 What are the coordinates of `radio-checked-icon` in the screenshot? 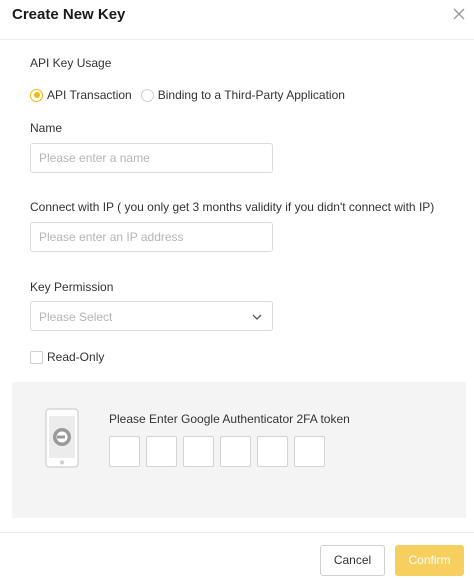 It's located at (36, 95).